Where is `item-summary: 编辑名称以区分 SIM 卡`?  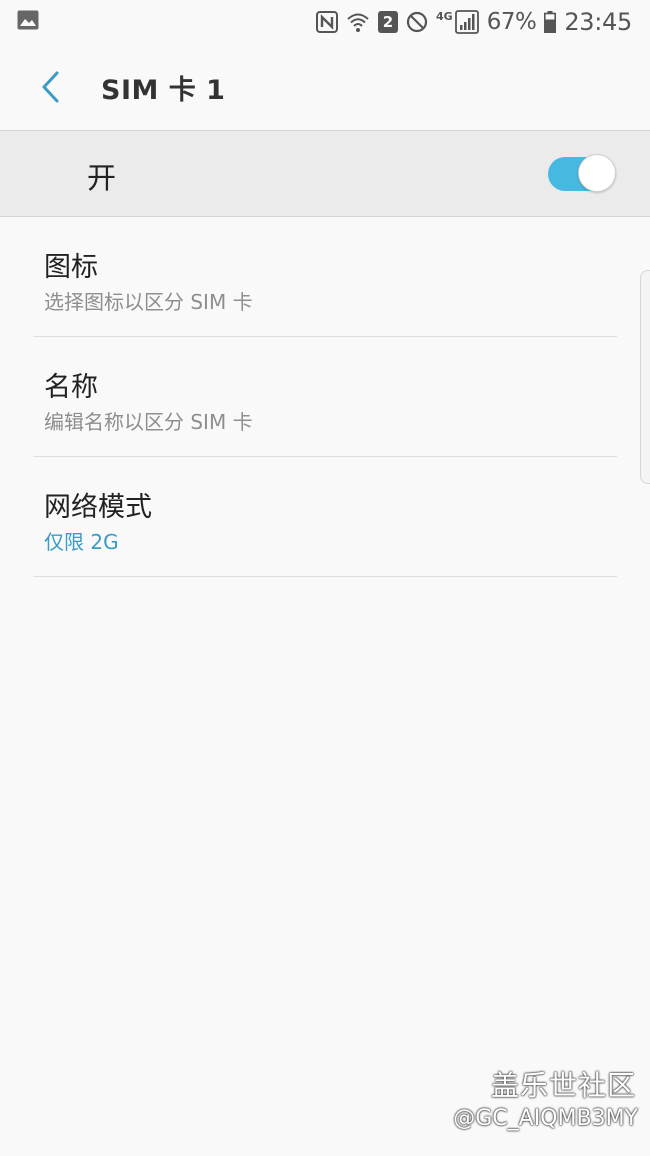
item-summary: 编辑名称以区分 SIM 卡 is located at coordinates (148, 422).